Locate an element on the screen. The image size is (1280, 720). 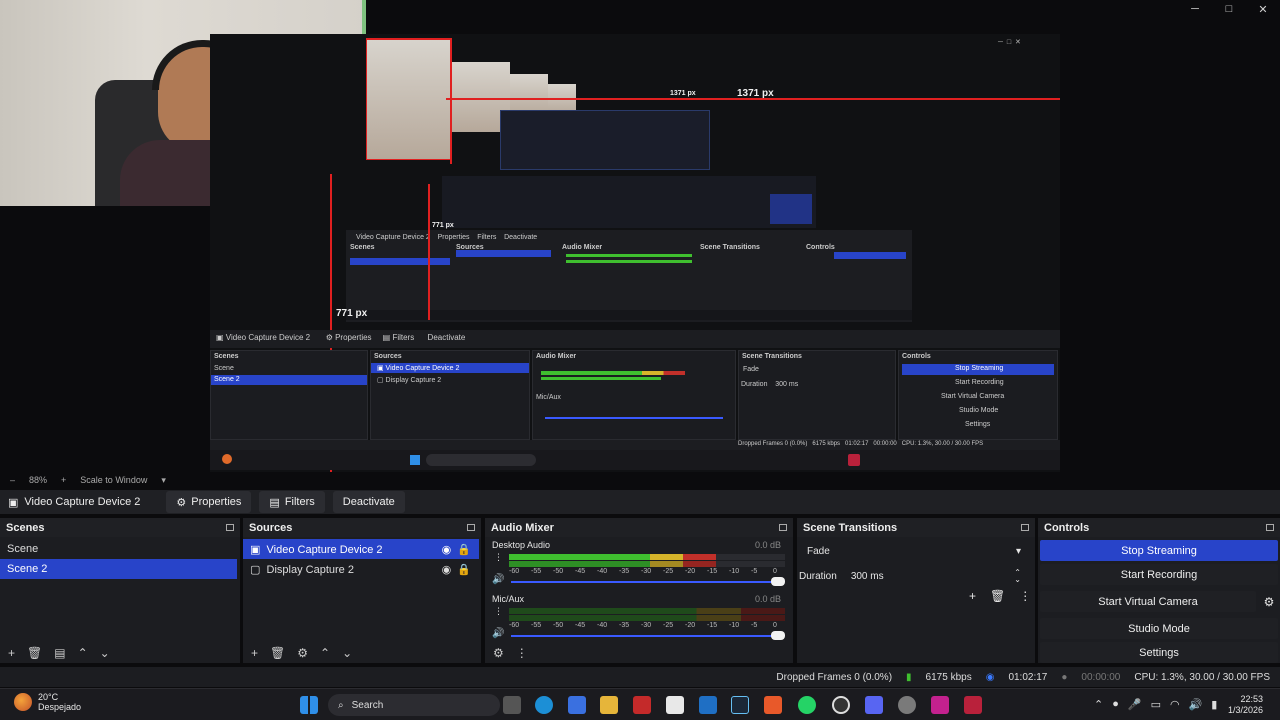
calendar-icon is located at coordinates (675, 705).